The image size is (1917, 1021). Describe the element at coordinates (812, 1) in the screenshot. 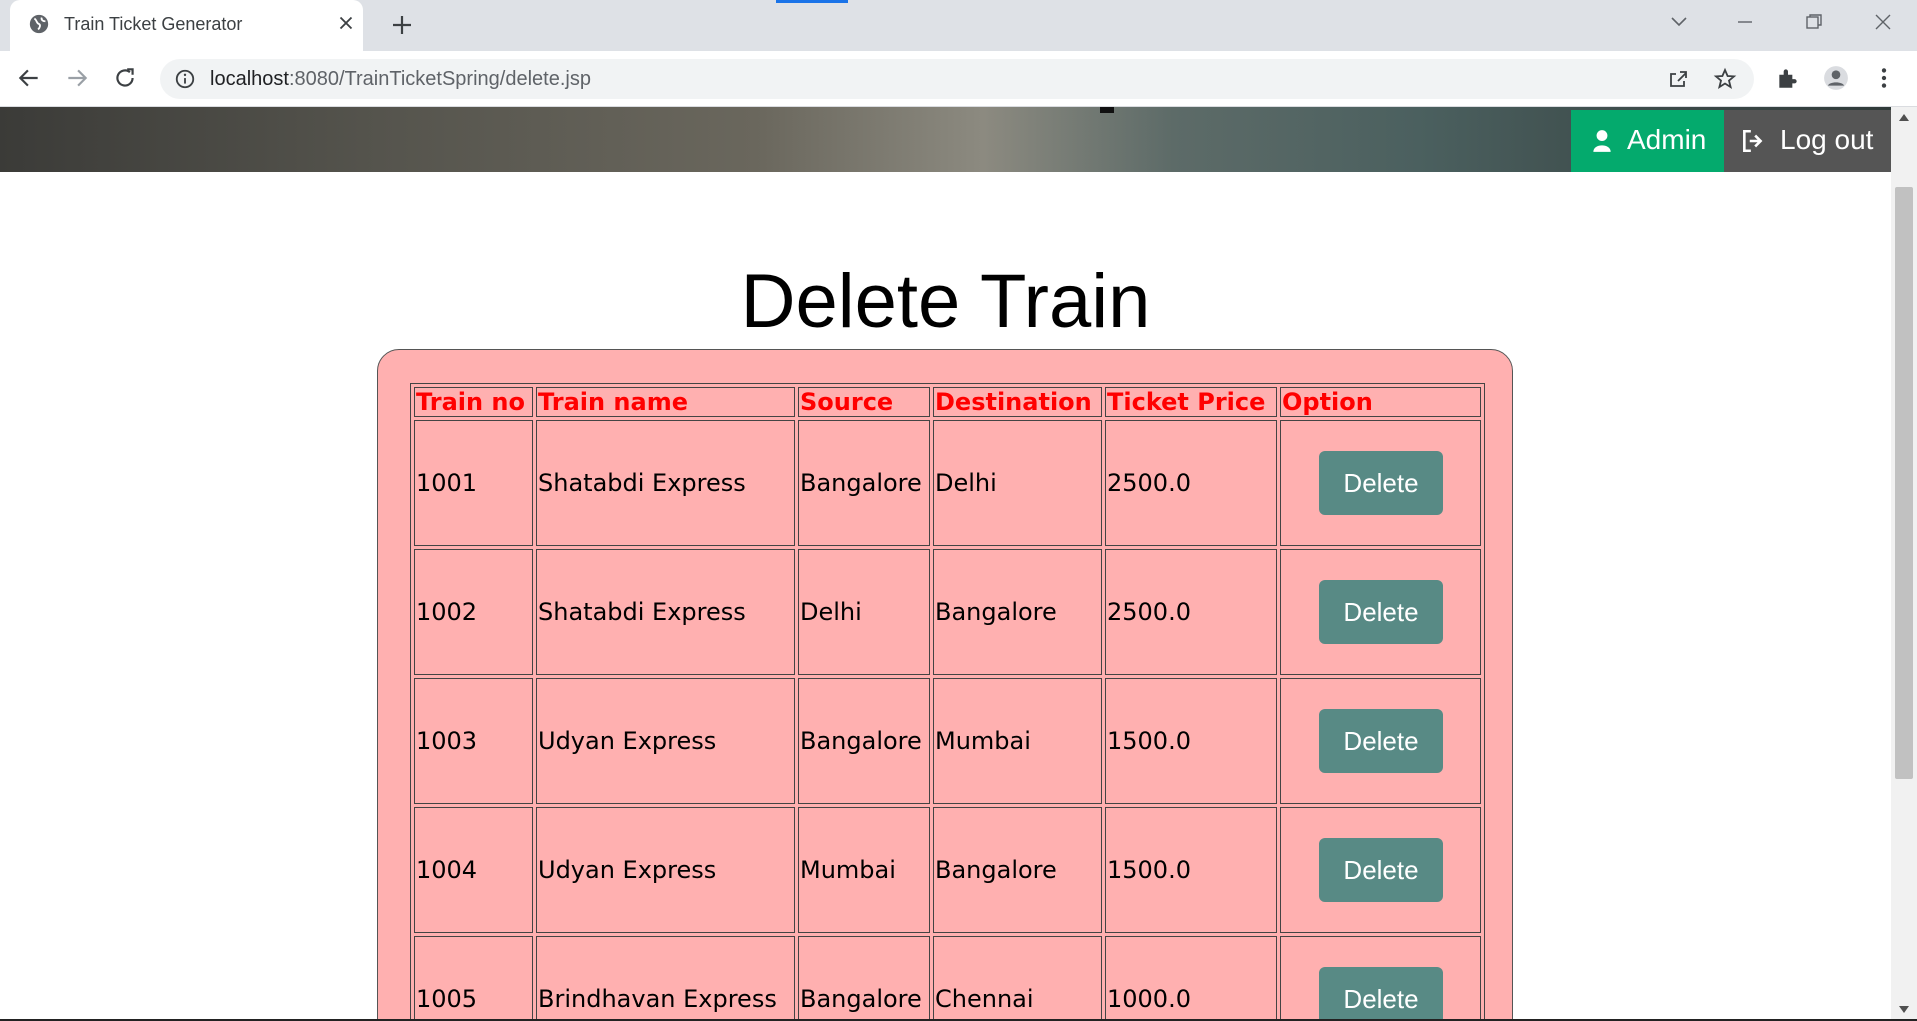

I see `tab-loading-indicator` at that location.